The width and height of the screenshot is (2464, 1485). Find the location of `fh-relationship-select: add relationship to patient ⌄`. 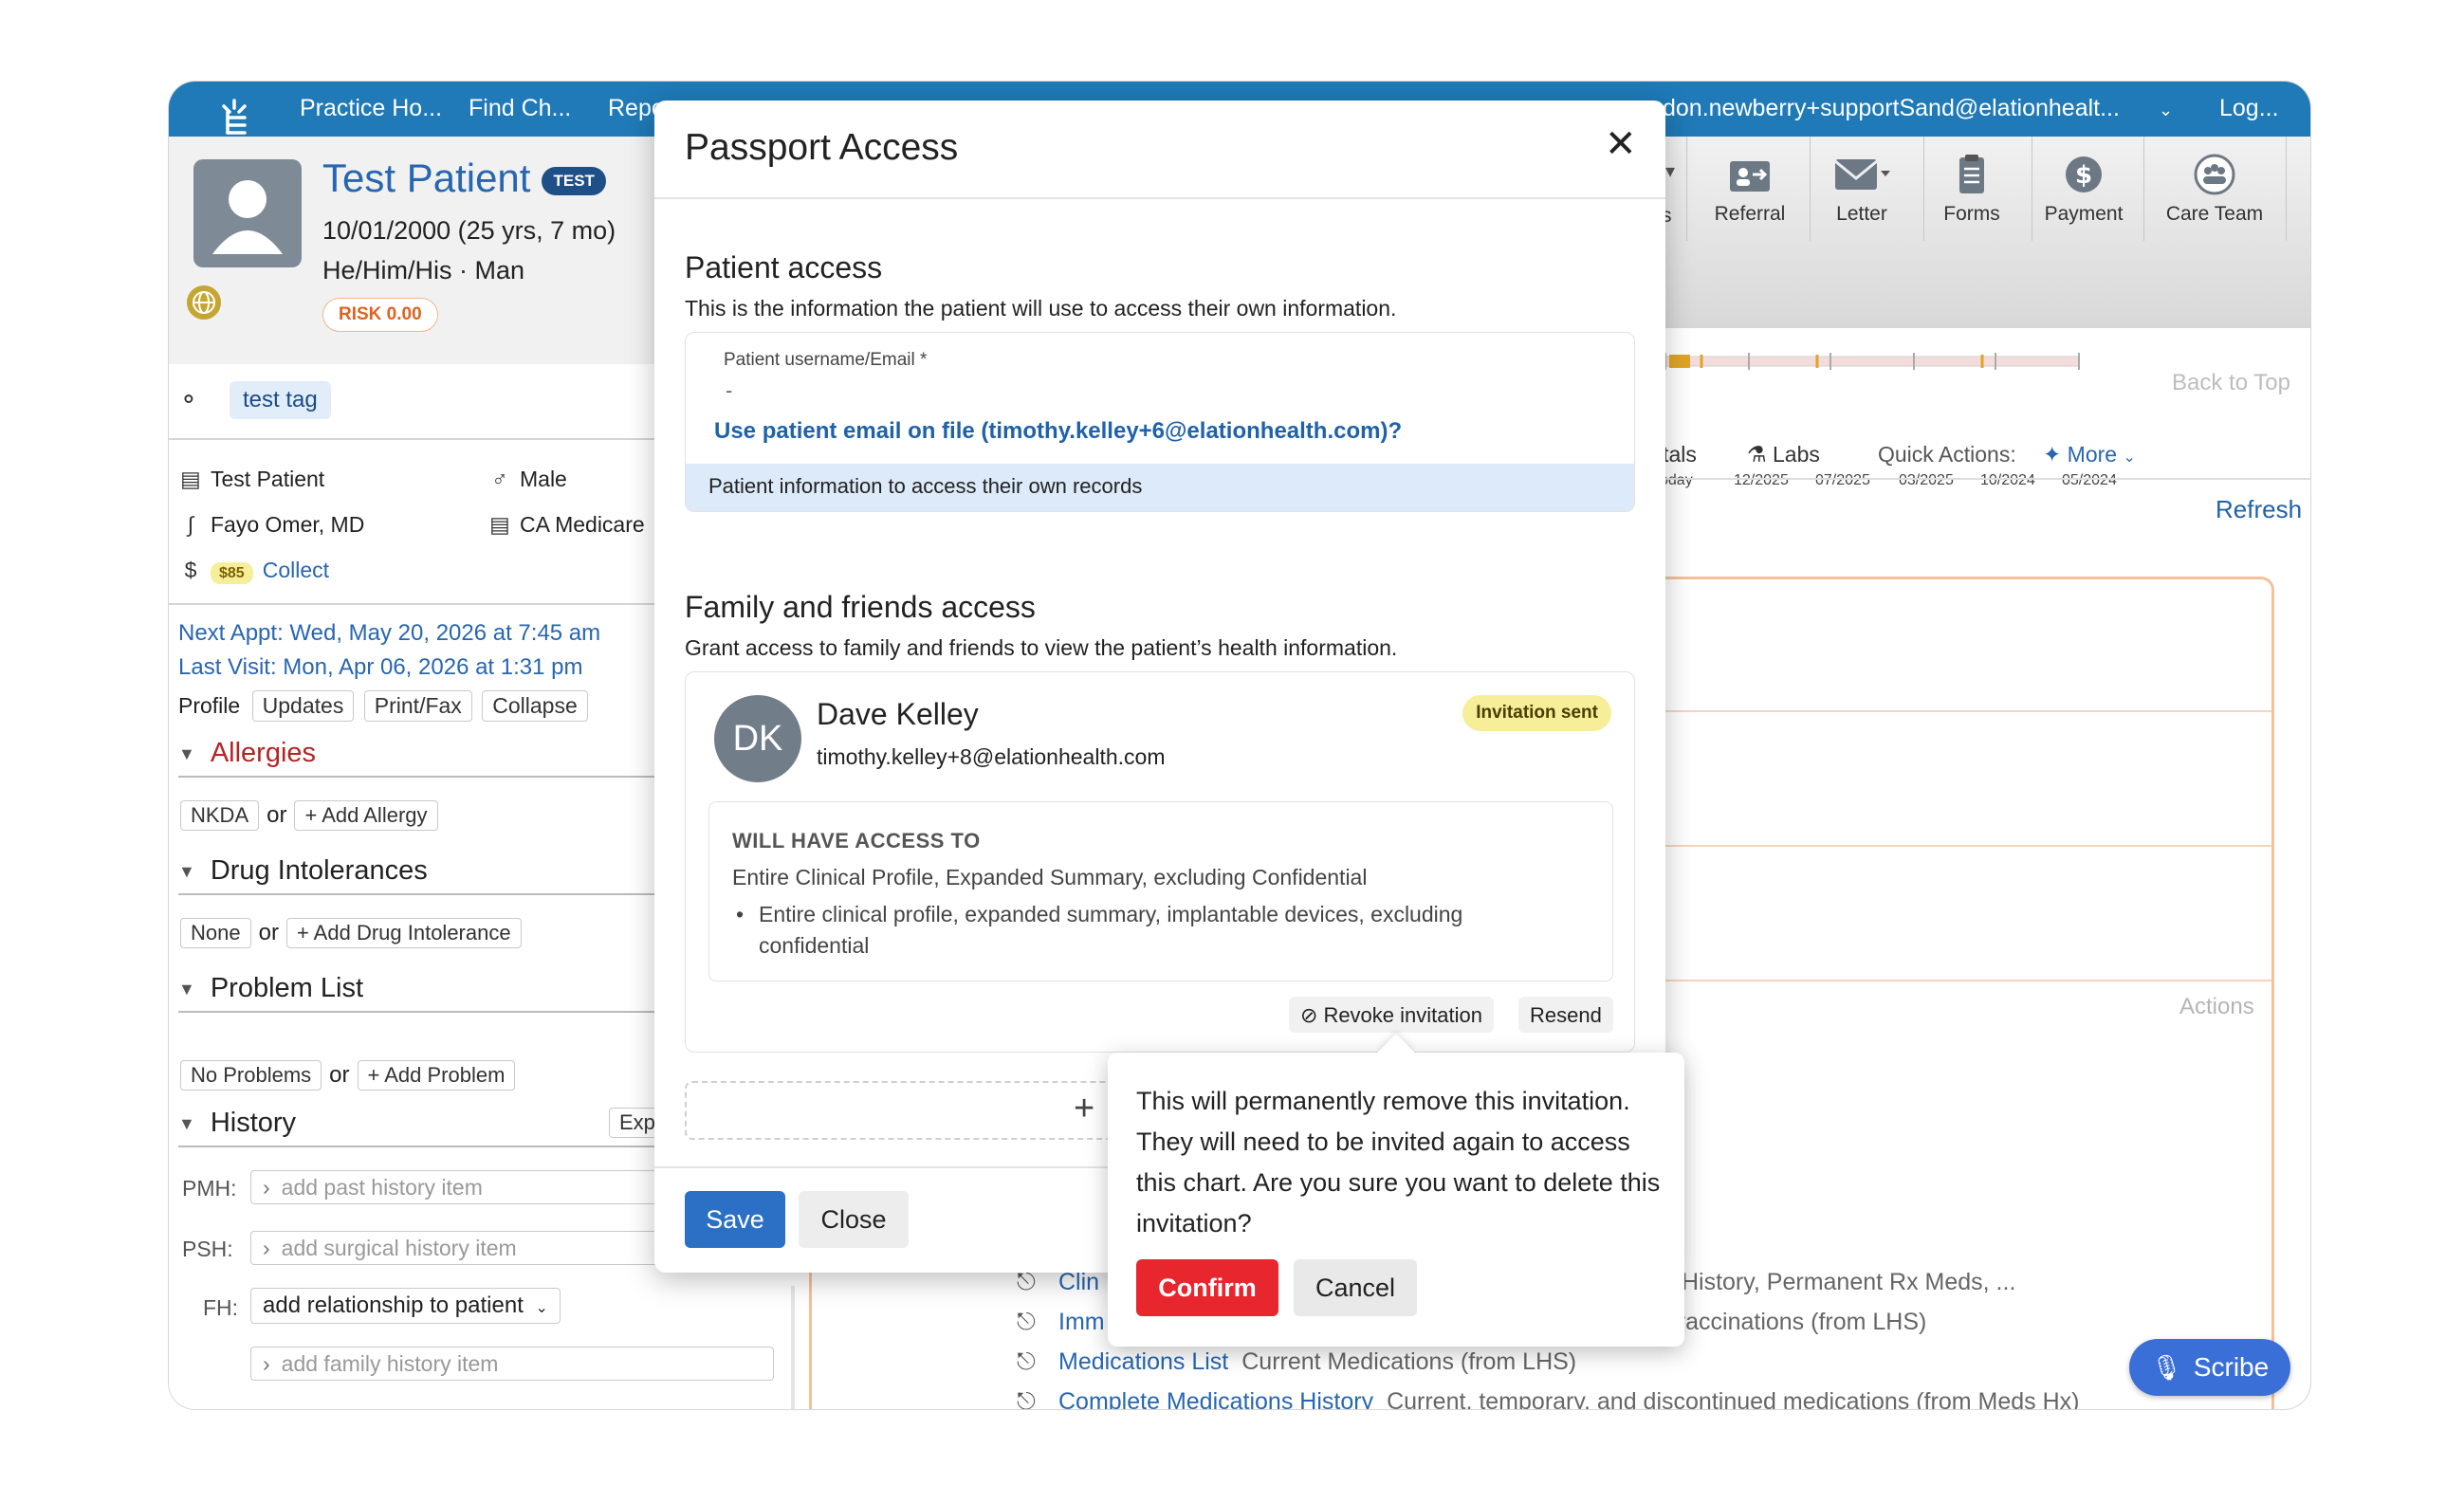

fh-relationship-select: add relationship to patient ⌄ is located at coordinates (405, 1306).